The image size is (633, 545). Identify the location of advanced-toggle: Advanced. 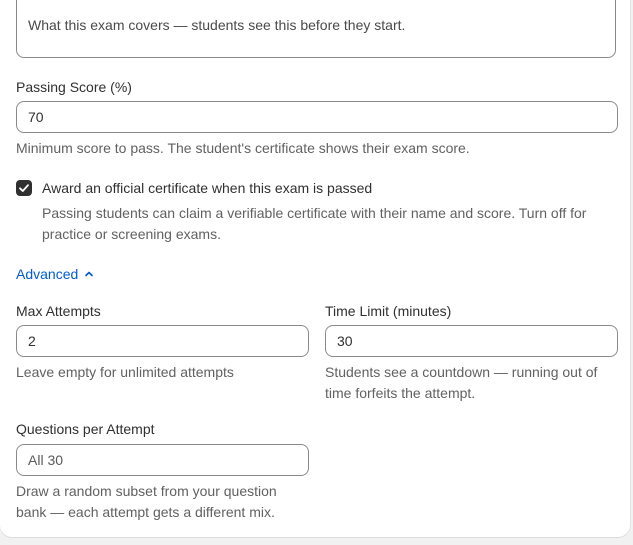
(55, 274).